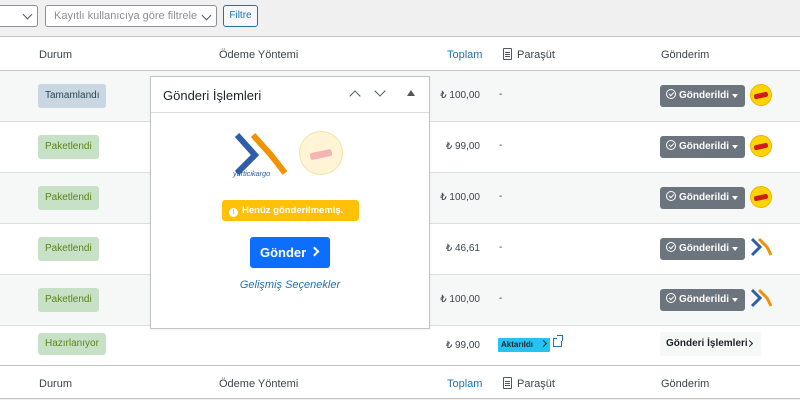 This screenshot has width=800, height=400. Describe the element at coordinates (290, 95) in the screenshot. I see `popover-header: Gönderi İşlemleri` at that location.